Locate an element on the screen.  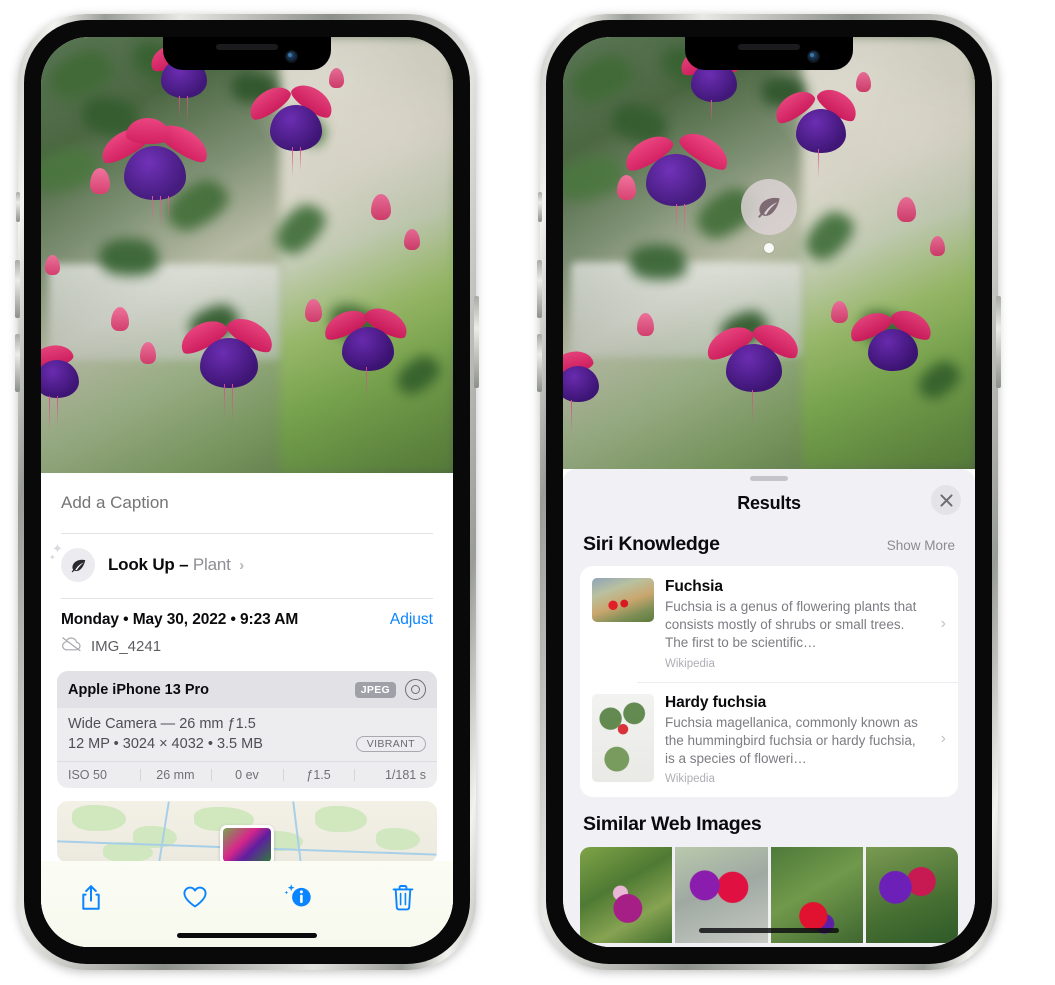
visual-lookup-badge is located at coordinates (769, 216).